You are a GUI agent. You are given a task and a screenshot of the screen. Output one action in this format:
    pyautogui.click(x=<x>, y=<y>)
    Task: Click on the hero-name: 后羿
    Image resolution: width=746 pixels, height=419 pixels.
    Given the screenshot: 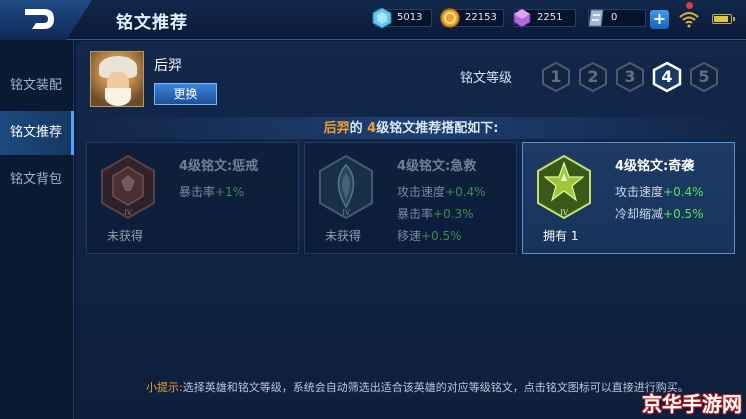 What is the action you would take?
    pyautogui.click(x=168, y=66)
    